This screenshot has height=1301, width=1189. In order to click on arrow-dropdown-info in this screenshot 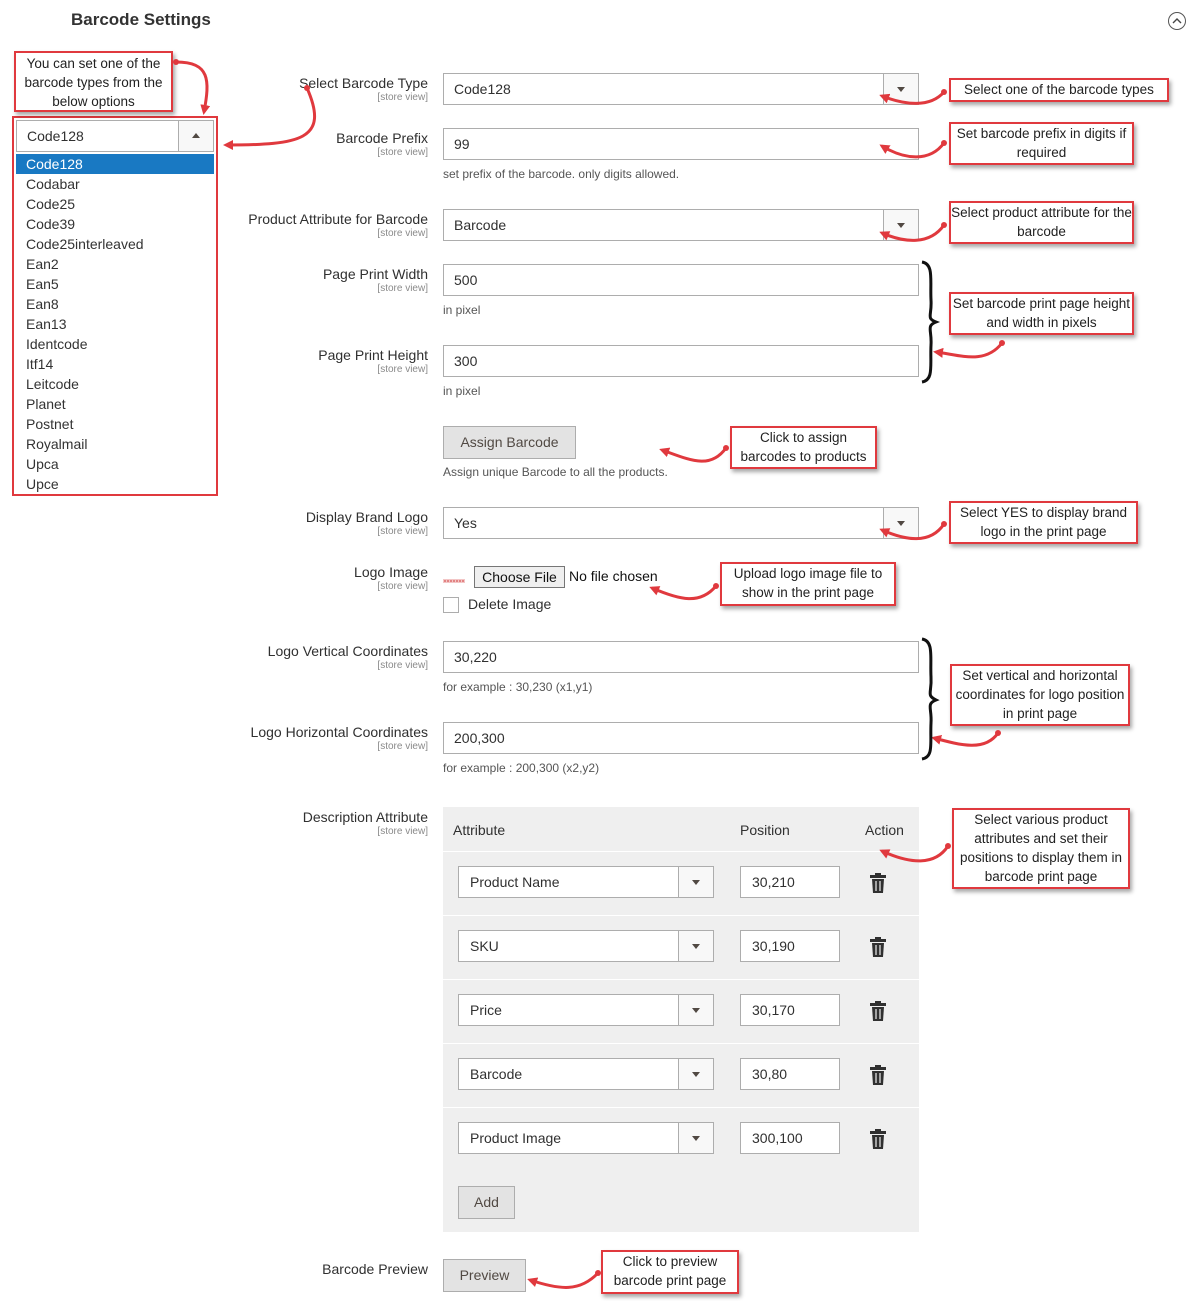, I will do `click(193, 87)`.